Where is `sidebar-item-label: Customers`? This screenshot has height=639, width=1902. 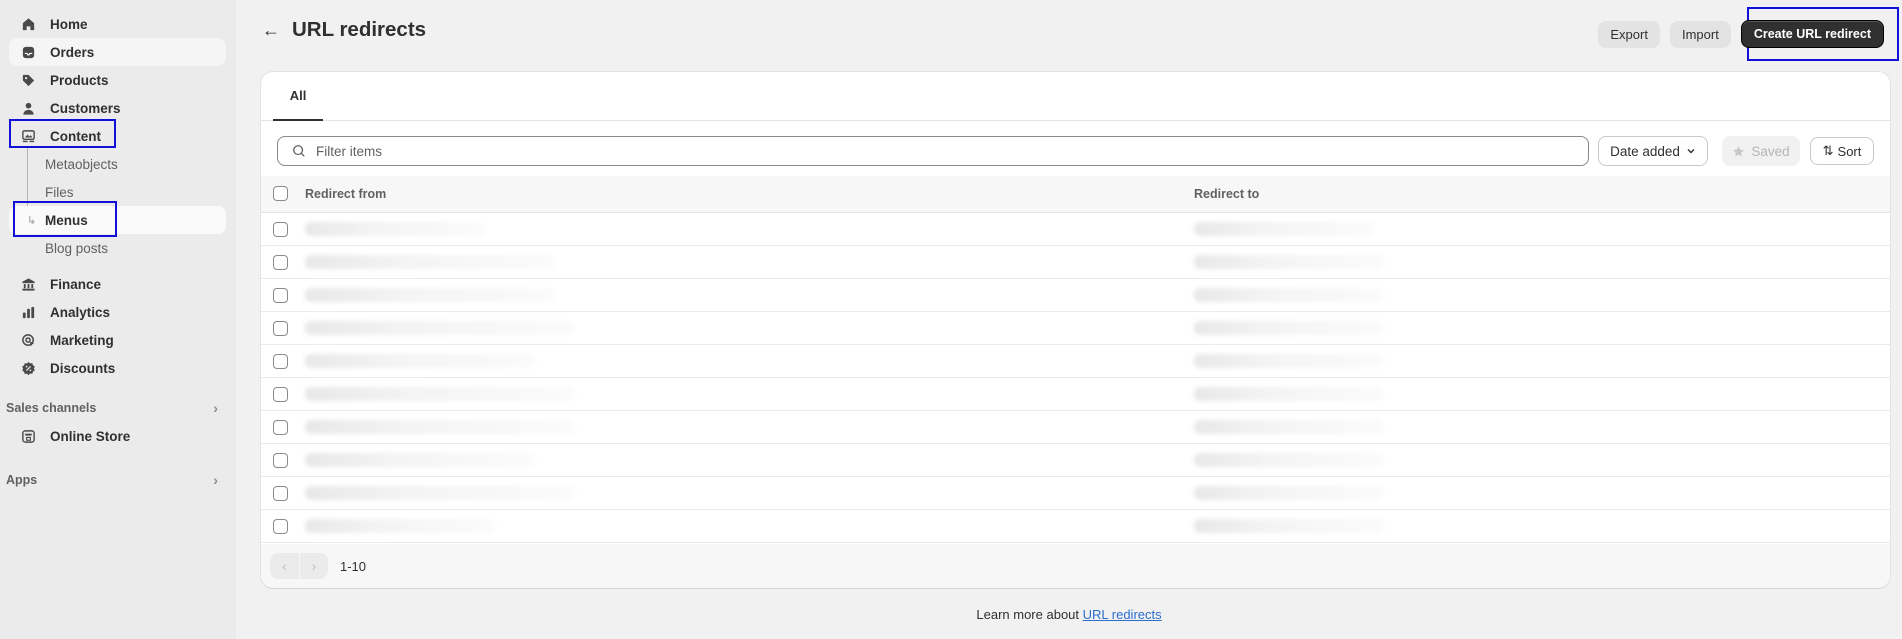 sidebar-item-label: Customers is located at coordinates (85, 108).